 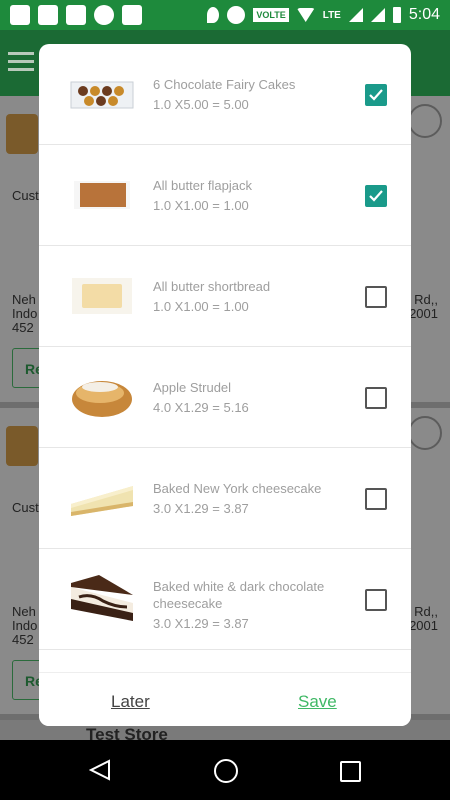 I want to click on status-bar-system: VOLTE LTE 5:04, so click(x=323, y=15).